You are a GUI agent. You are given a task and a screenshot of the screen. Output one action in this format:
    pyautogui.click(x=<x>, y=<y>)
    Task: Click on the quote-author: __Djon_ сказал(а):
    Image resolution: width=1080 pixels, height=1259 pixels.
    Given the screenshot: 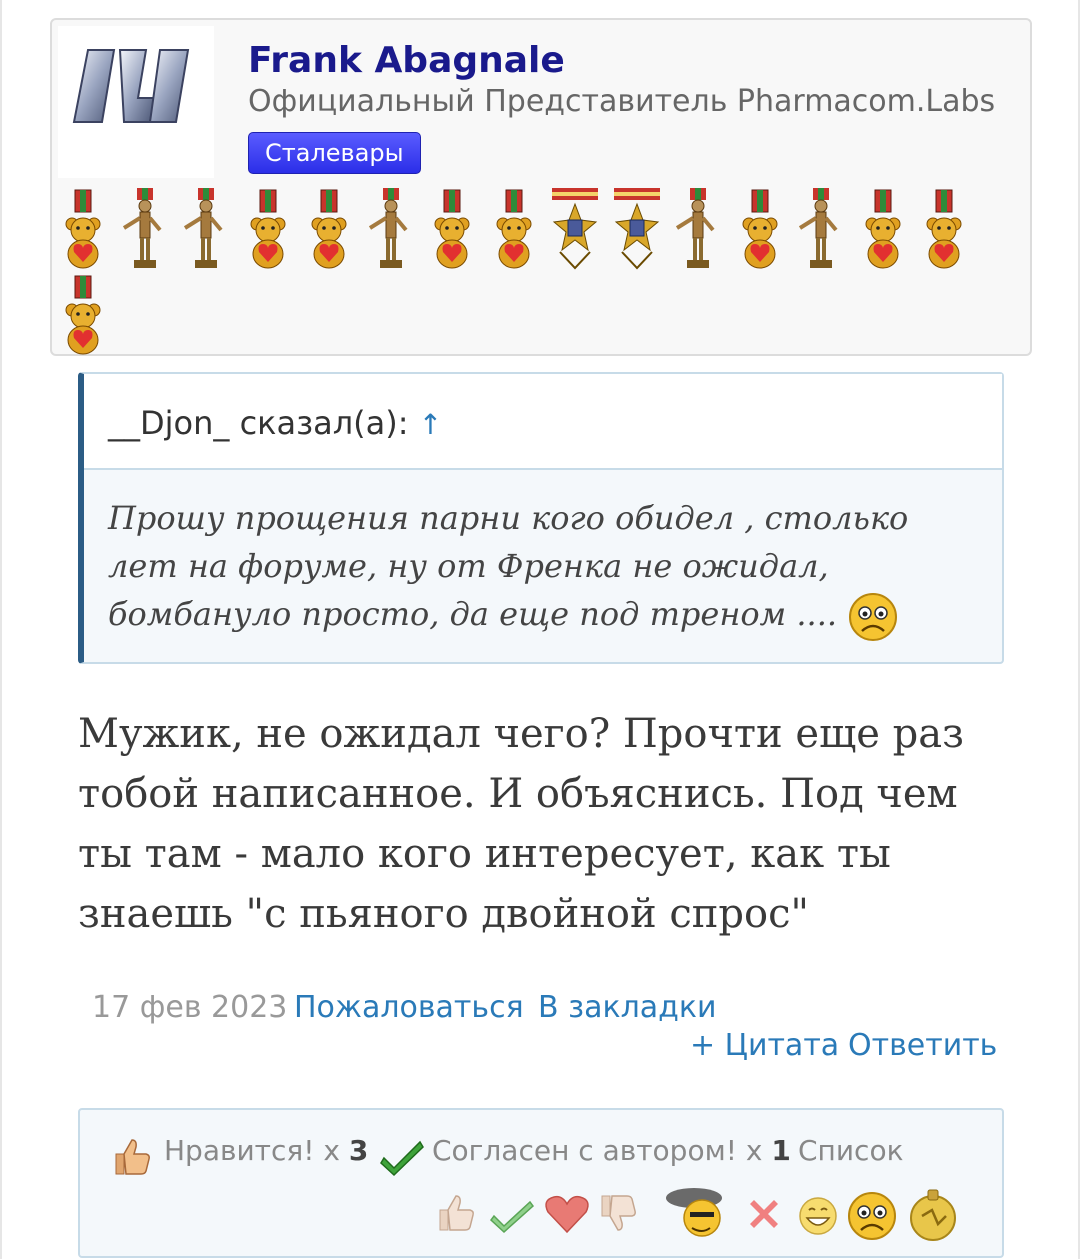 What is the action you would take?
    pyautogui.click(x=258, y=423)
    